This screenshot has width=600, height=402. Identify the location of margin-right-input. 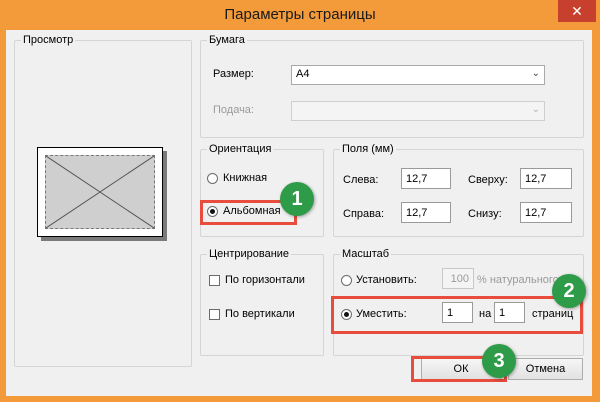
(426, 212).